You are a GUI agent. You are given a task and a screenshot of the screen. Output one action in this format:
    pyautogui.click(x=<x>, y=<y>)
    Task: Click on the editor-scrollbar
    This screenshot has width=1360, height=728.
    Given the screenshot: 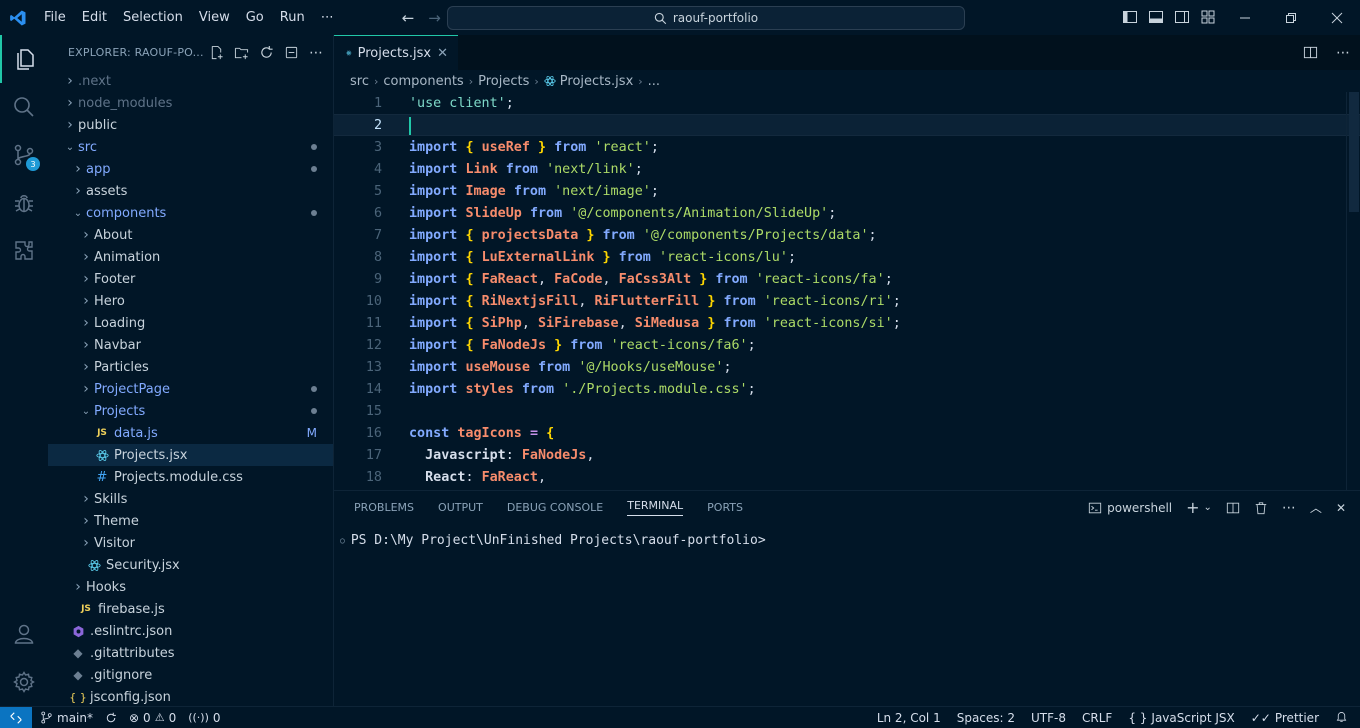 What is the action you would take?
    pyautogui.click(x=1353, y=291)
    